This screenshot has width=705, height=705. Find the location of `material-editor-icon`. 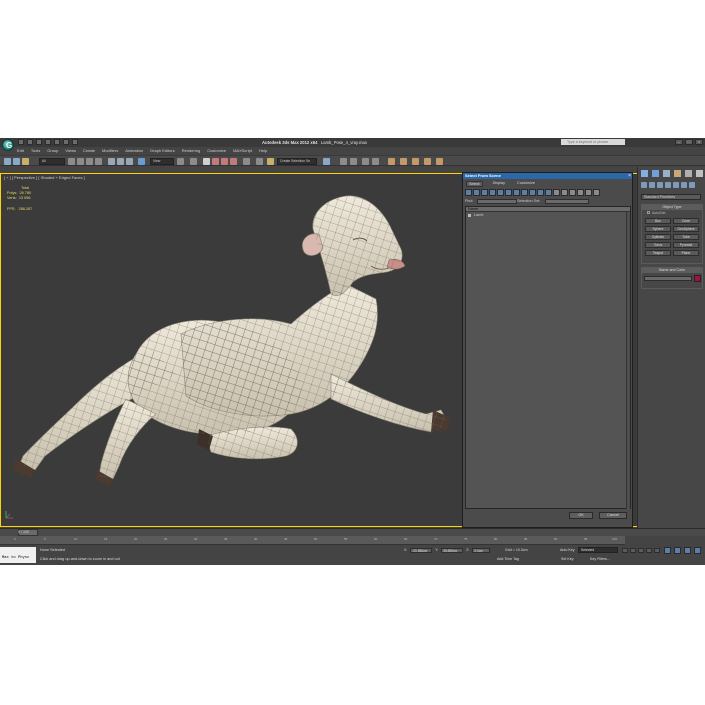

material-editor-icon is located at coordinates (391, 161).